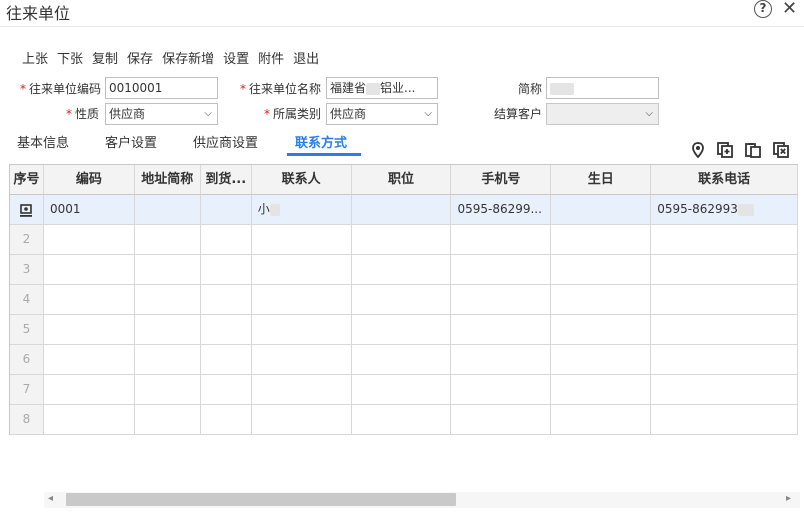  I want to click on column-header-birthday: 生日, so click(601, 180).